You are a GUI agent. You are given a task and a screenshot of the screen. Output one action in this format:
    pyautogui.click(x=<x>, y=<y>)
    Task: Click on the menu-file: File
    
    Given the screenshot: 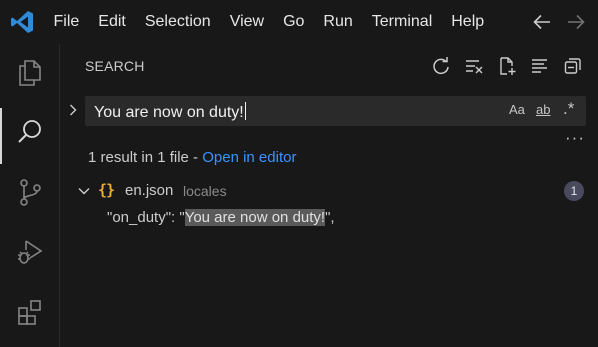 What is the action you would take?
    pyautogui.click(x=66, y=22)
    